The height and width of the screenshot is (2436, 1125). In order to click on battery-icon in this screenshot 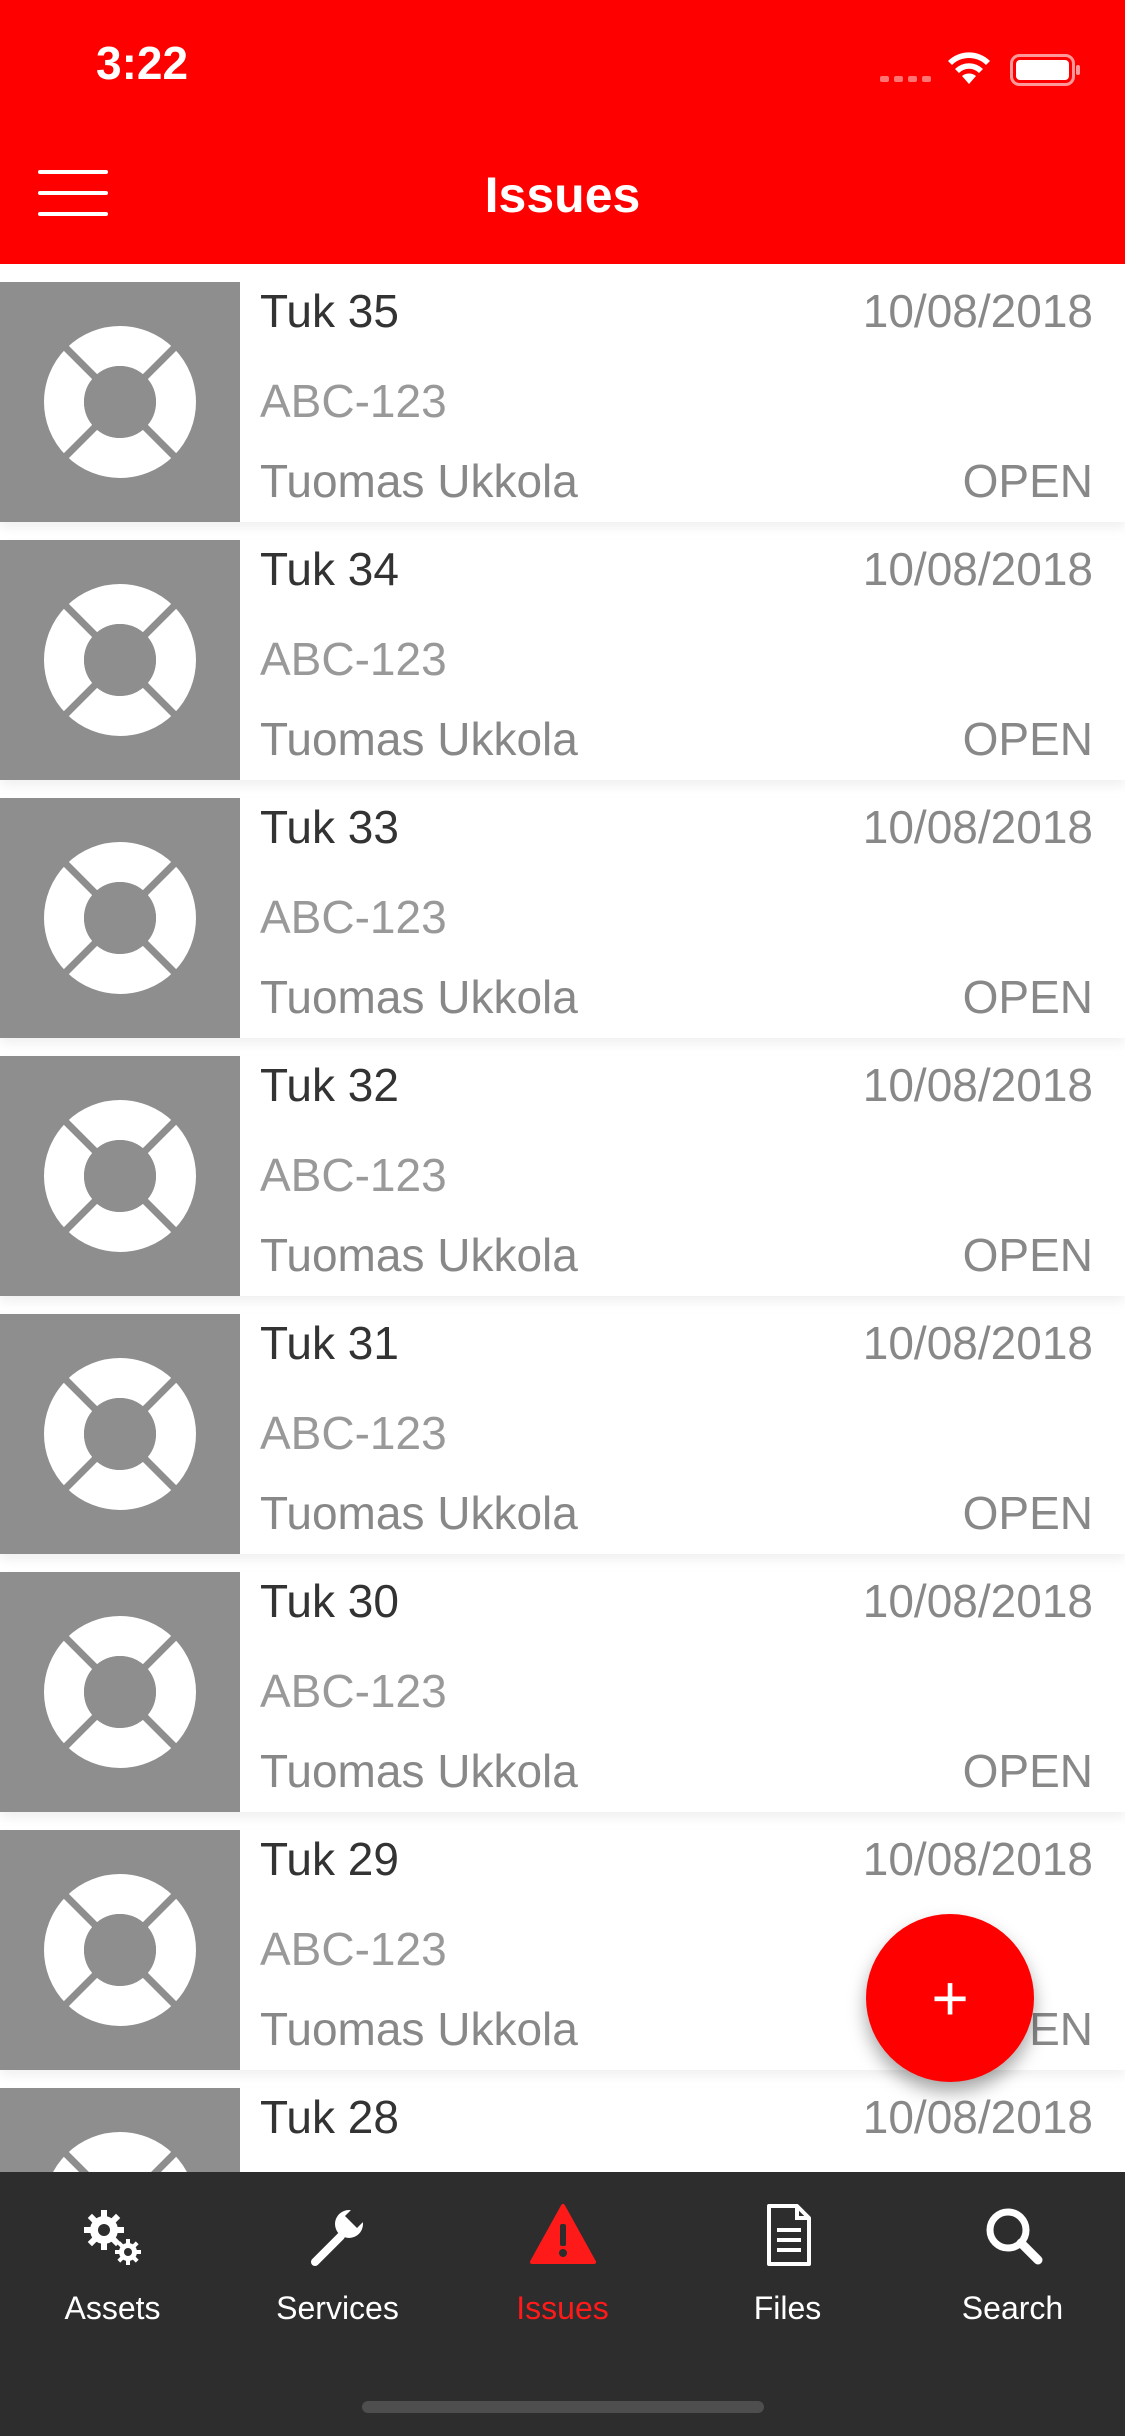, I will do `click(1045, 70)`.